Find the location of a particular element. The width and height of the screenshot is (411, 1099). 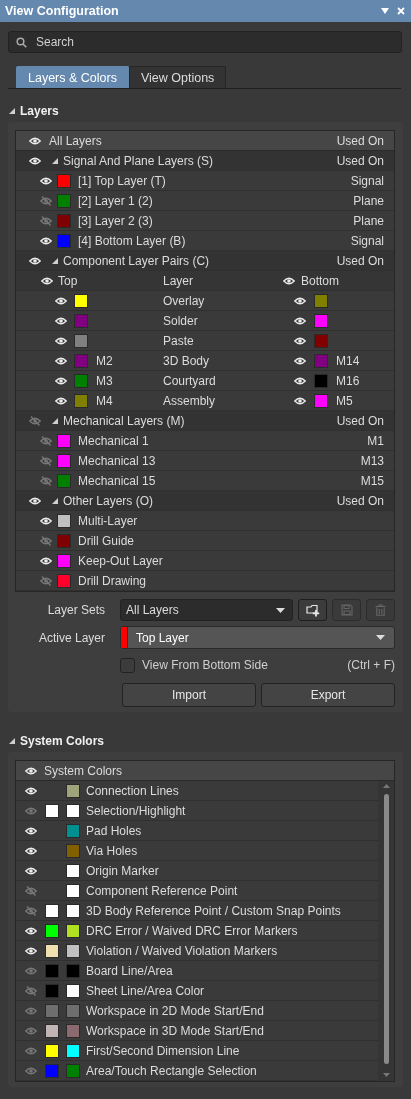

layer-pair-row: Overlay is located at coordinates (205, 301).